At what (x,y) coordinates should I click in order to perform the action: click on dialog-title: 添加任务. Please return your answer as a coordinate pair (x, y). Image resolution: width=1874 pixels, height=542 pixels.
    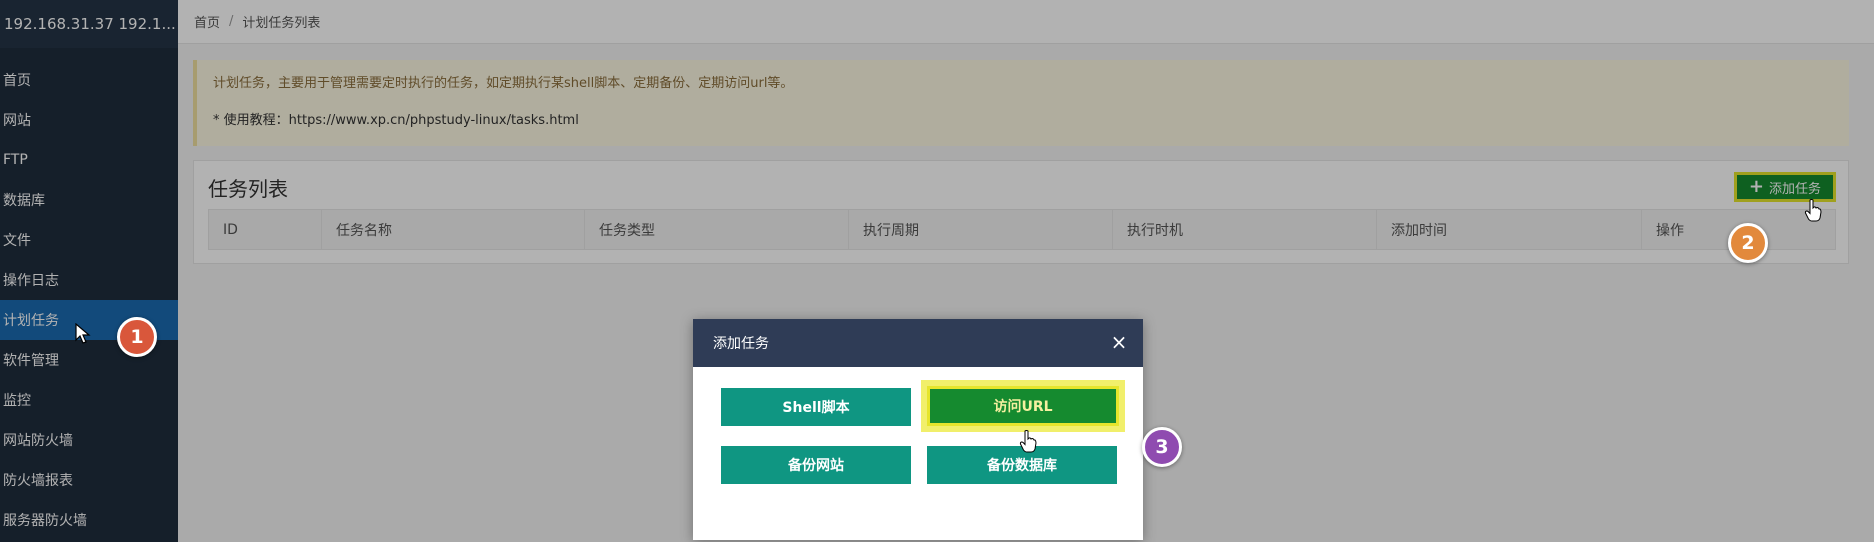
    Looking at the image, I should click on (741, 344).